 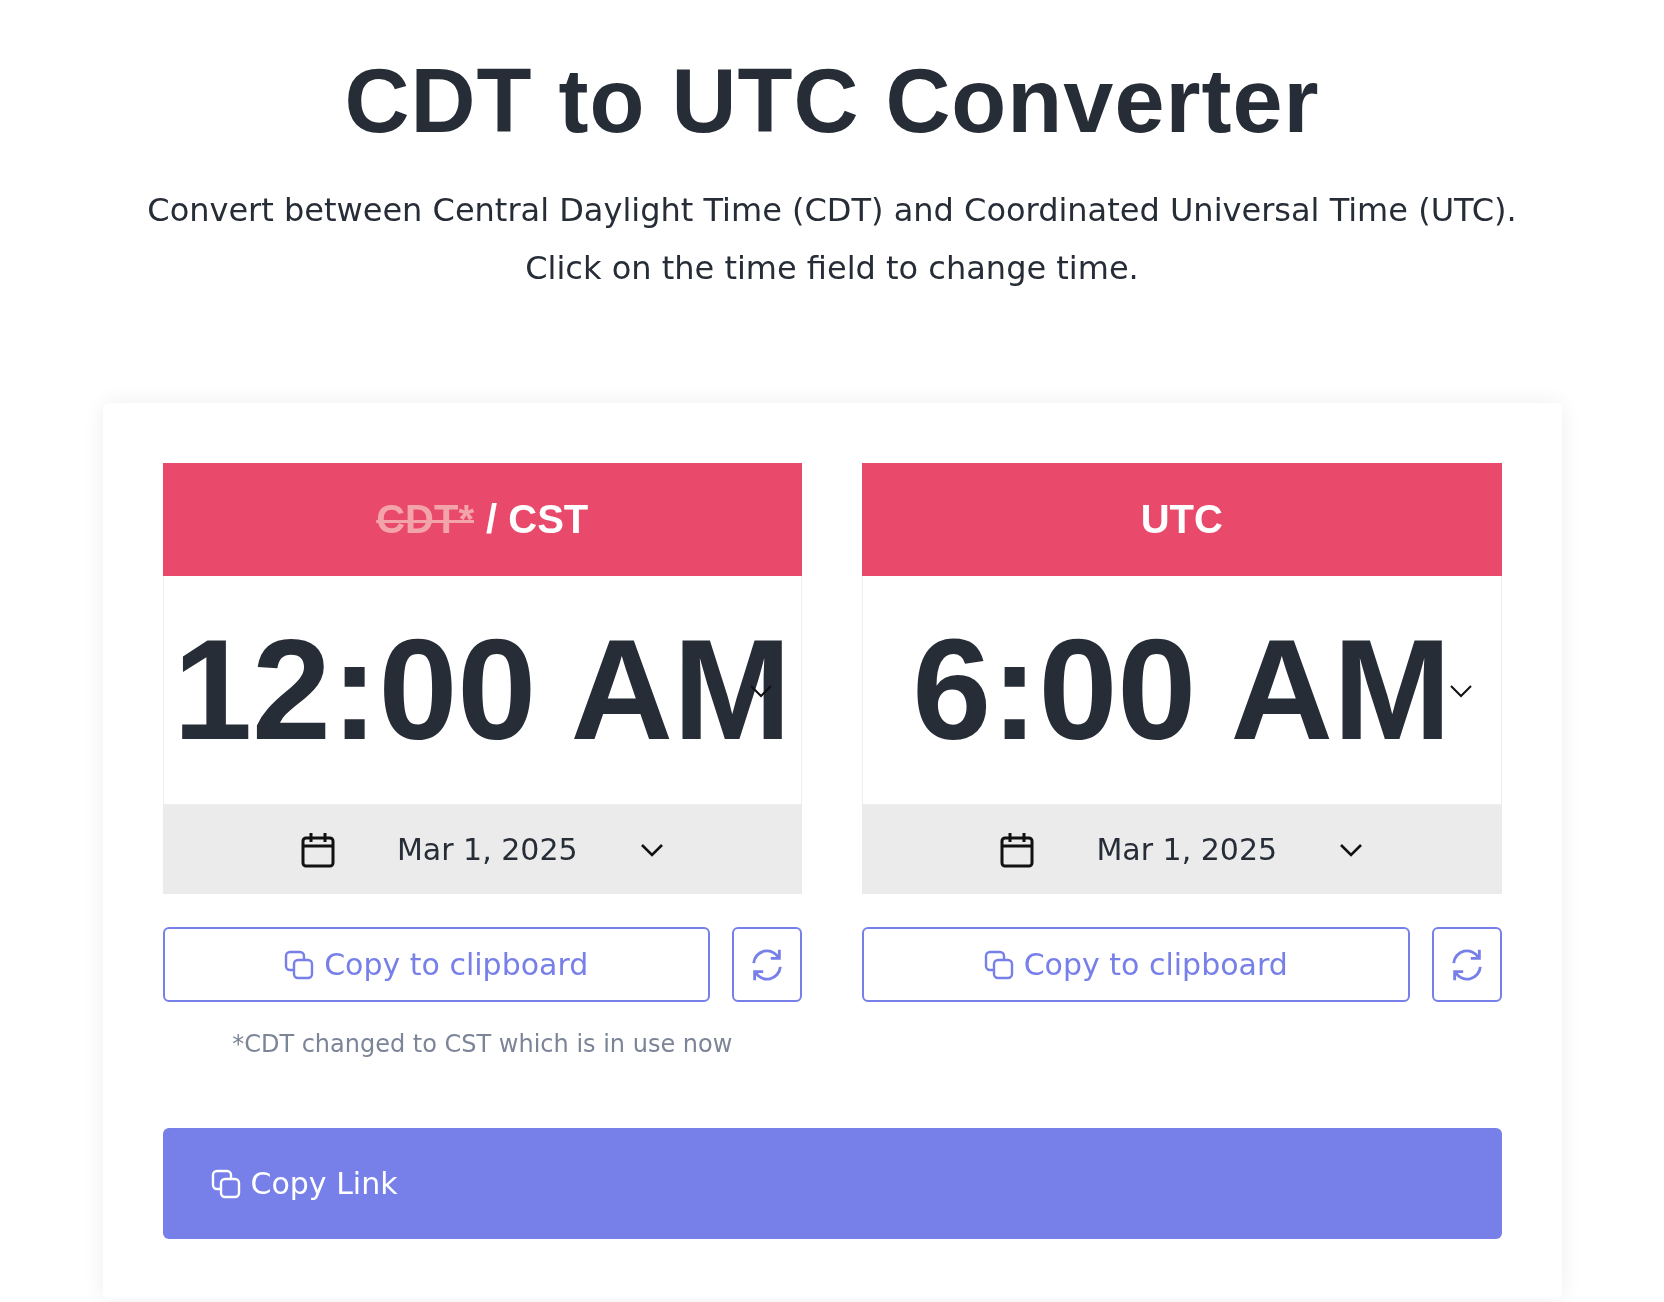 I want to click on zone-label: CDT*, so click(x=425, y=519).